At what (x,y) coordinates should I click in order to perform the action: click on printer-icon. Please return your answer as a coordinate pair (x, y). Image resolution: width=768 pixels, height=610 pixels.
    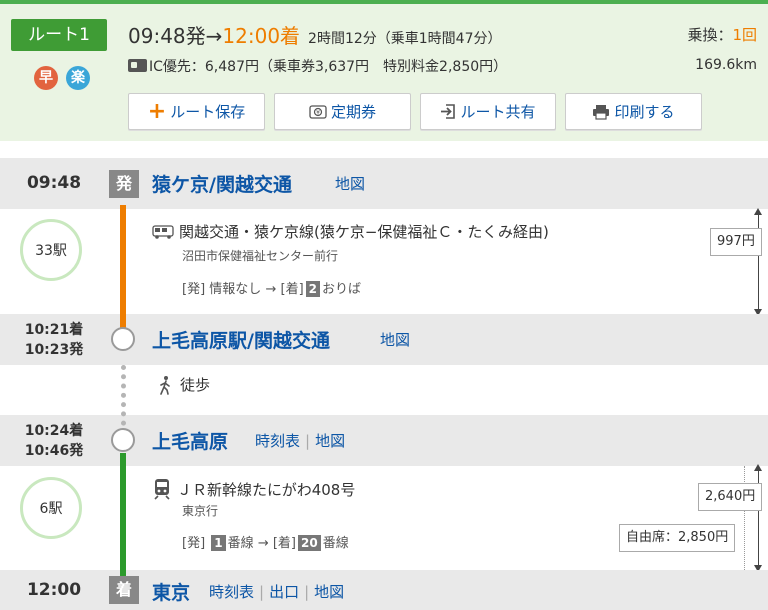
    Looking at the image, I should click on (601, 112).